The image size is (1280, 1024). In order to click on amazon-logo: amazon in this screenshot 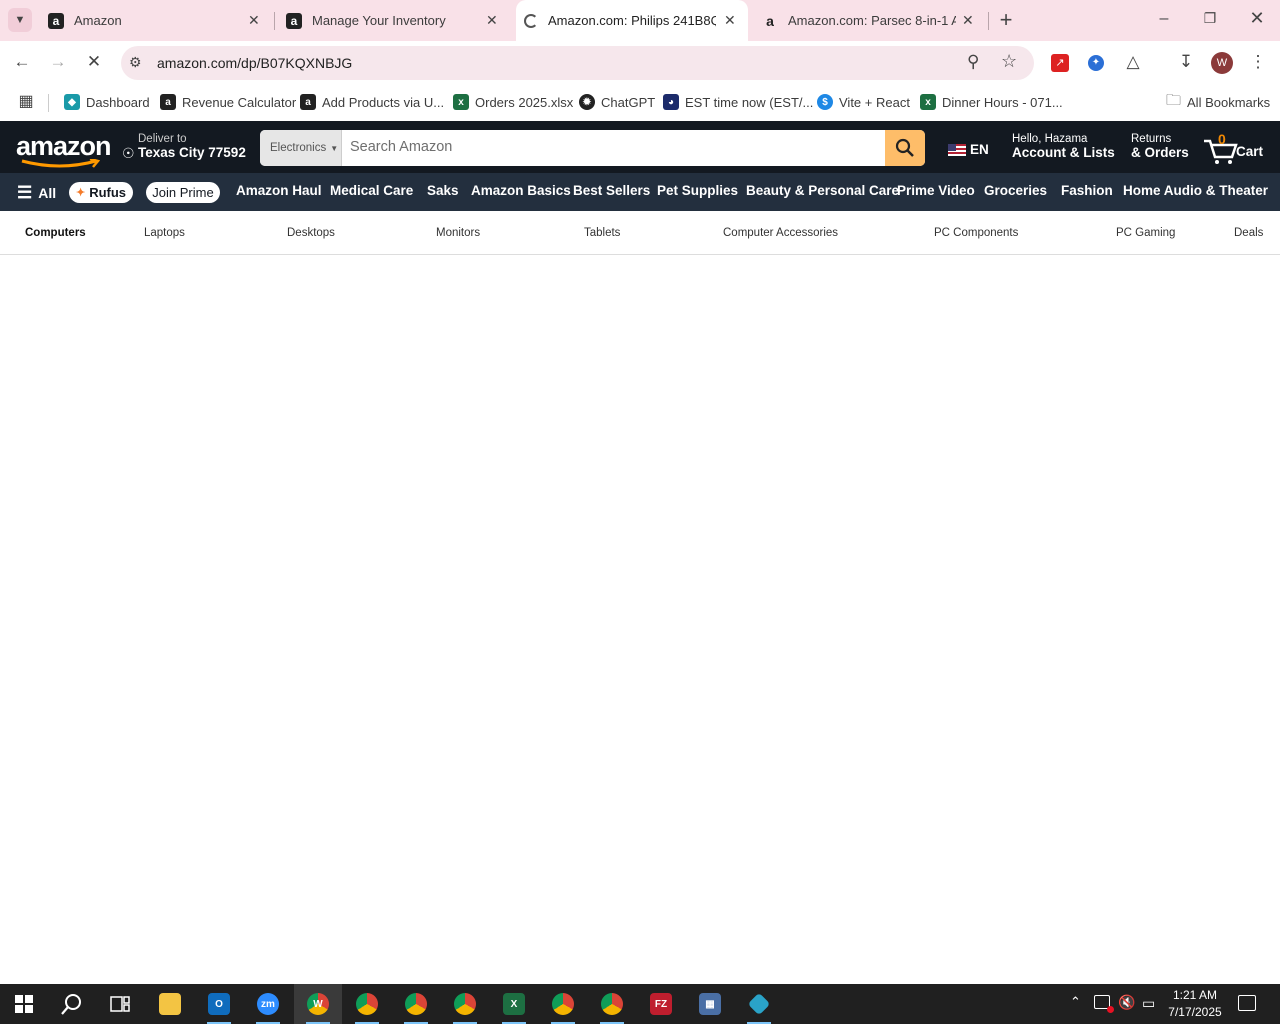, I will do `click(64, 149)`.